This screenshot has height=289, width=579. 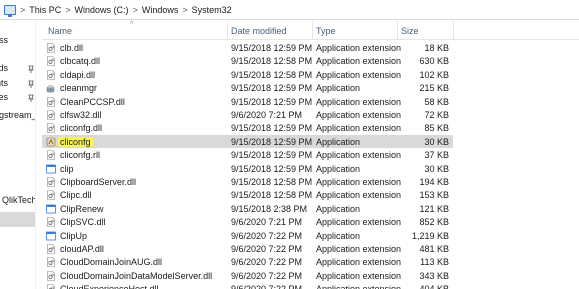 What do you see at coordinates (272, 182) in the screenshot?
I see `file-date: 9/15/2018 12:58 PM` at bounding box center [272, 182].